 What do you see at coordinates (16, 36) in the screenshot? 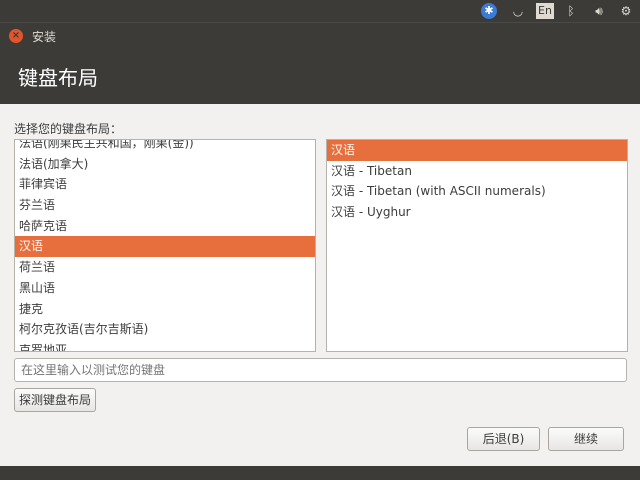
I see `close-icon: ×` at bounding box center [16, 36].